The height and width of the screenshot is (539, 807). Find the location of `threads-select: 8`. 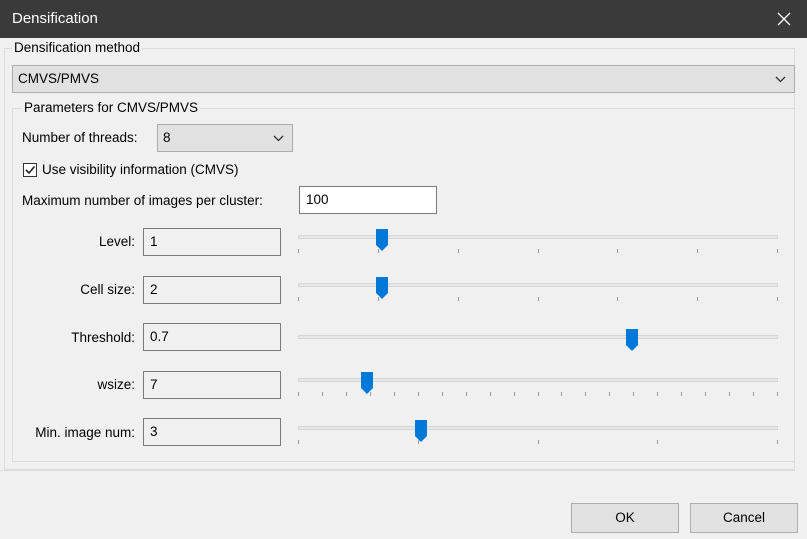

threads-select: 8 is located at coordinates (225, 138).